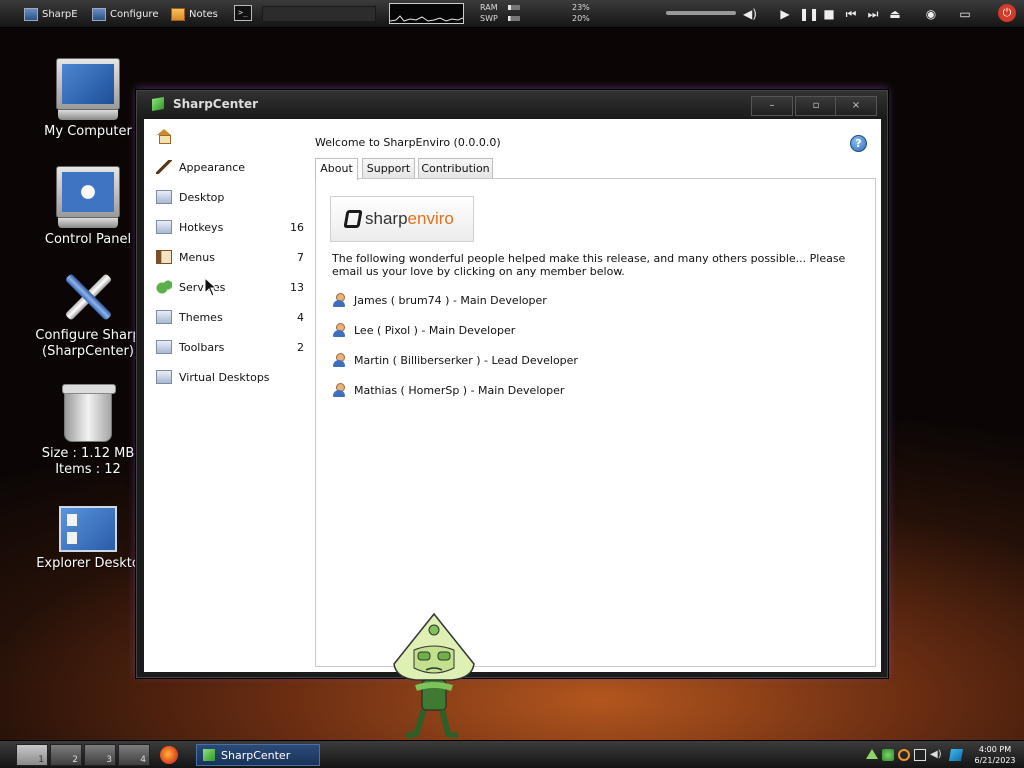  Describe the element at coordinates (459, 390) in the screenshot. I see `member-label: Mathias ( HomerSp ) - Main Developer` at that location.